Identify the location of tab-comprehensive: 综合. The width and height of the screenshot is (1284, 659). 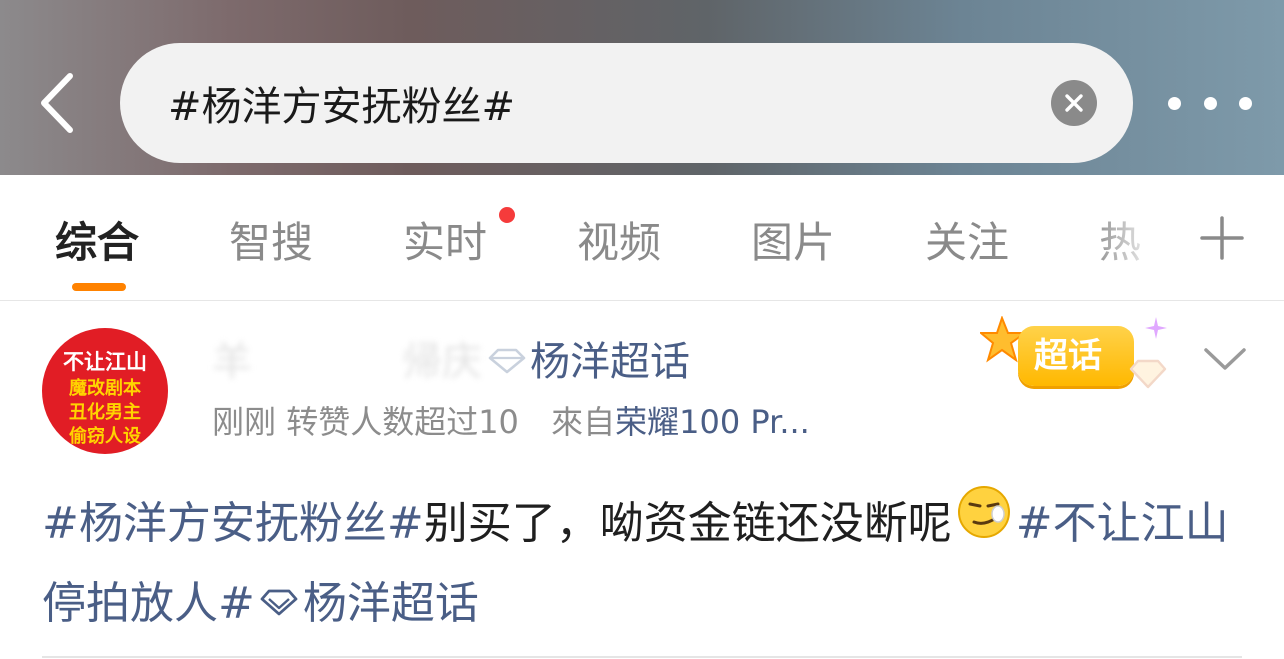
(97, 243).